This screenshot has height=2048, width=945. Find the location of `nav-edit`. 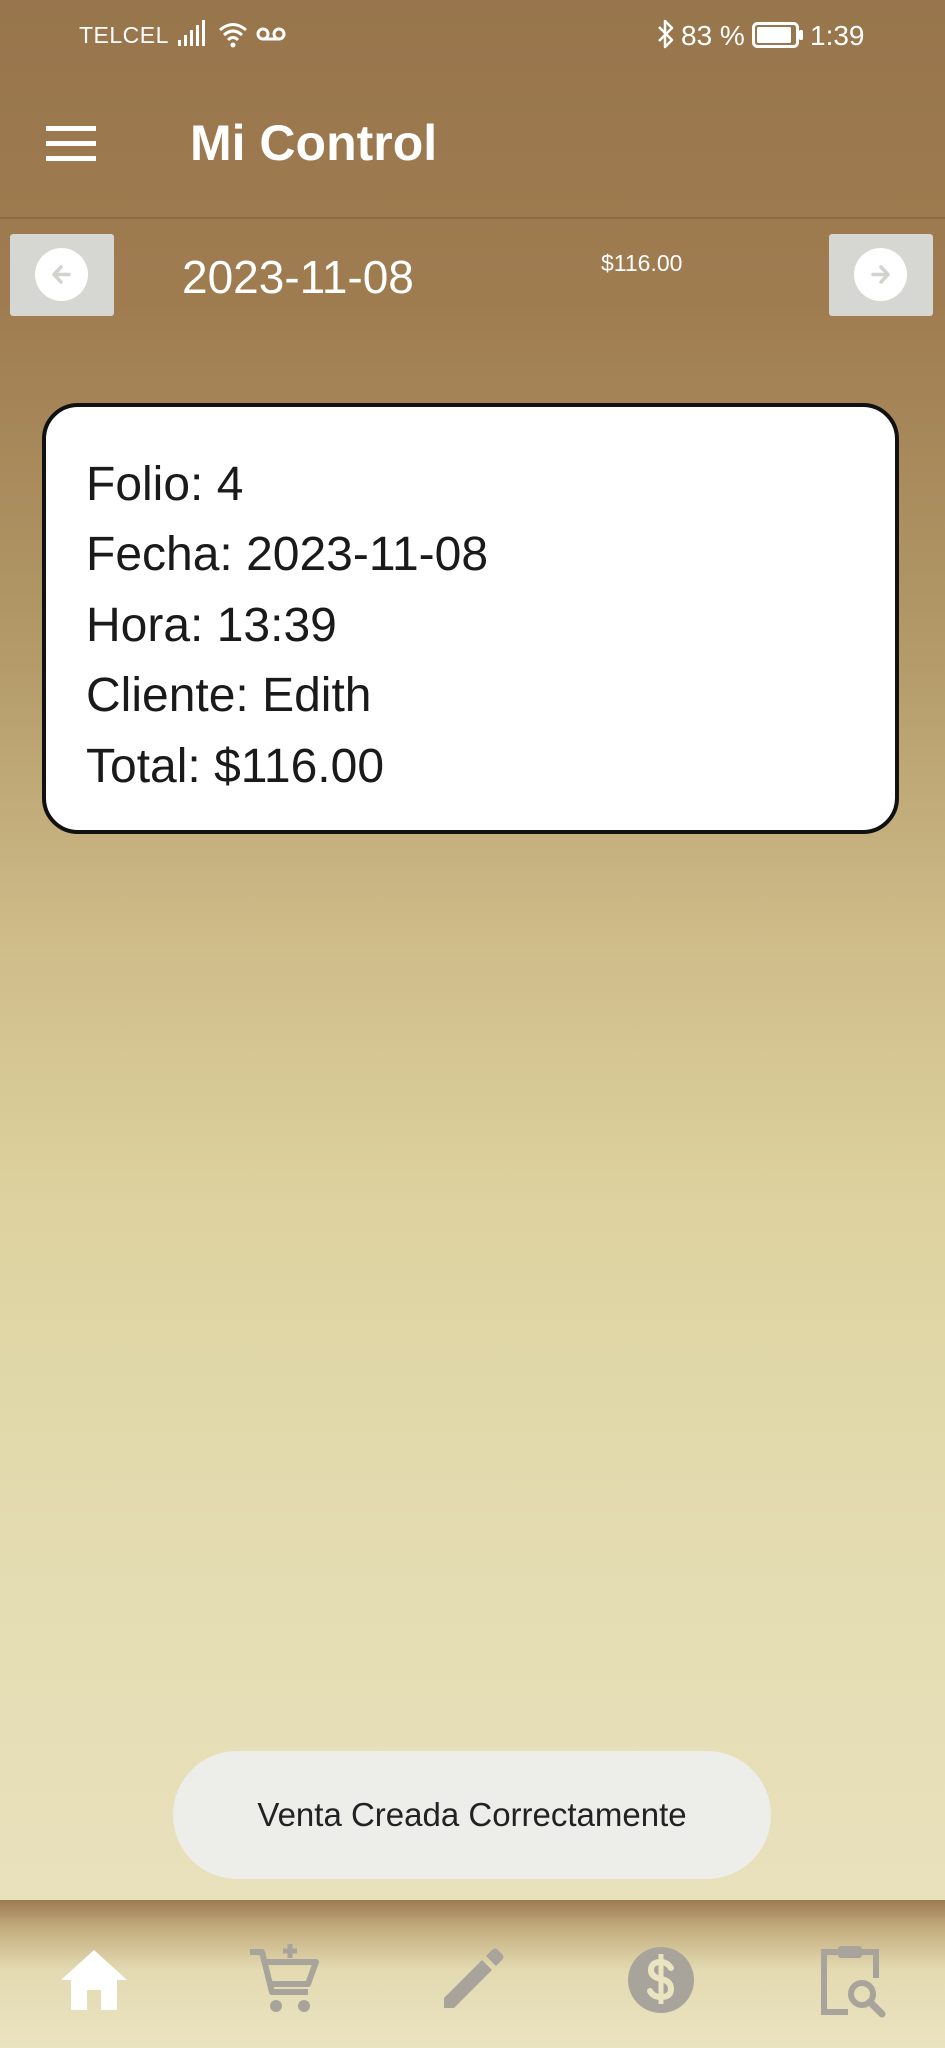

nav-edit is located at coordinates (472, 1980).